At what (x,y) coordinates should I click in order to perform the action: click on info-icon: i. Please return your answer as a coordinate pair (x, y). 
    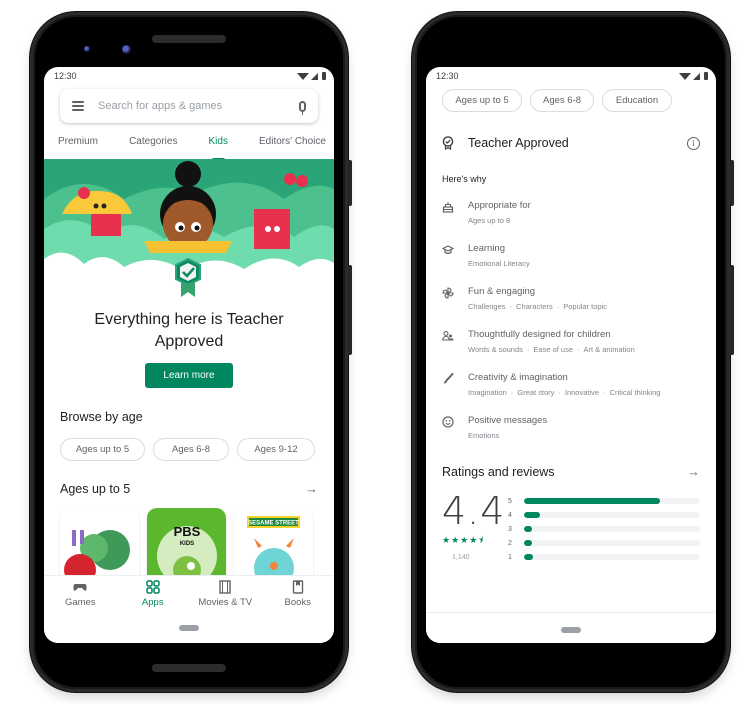
    Looking at the image, I should click on (693, 143).